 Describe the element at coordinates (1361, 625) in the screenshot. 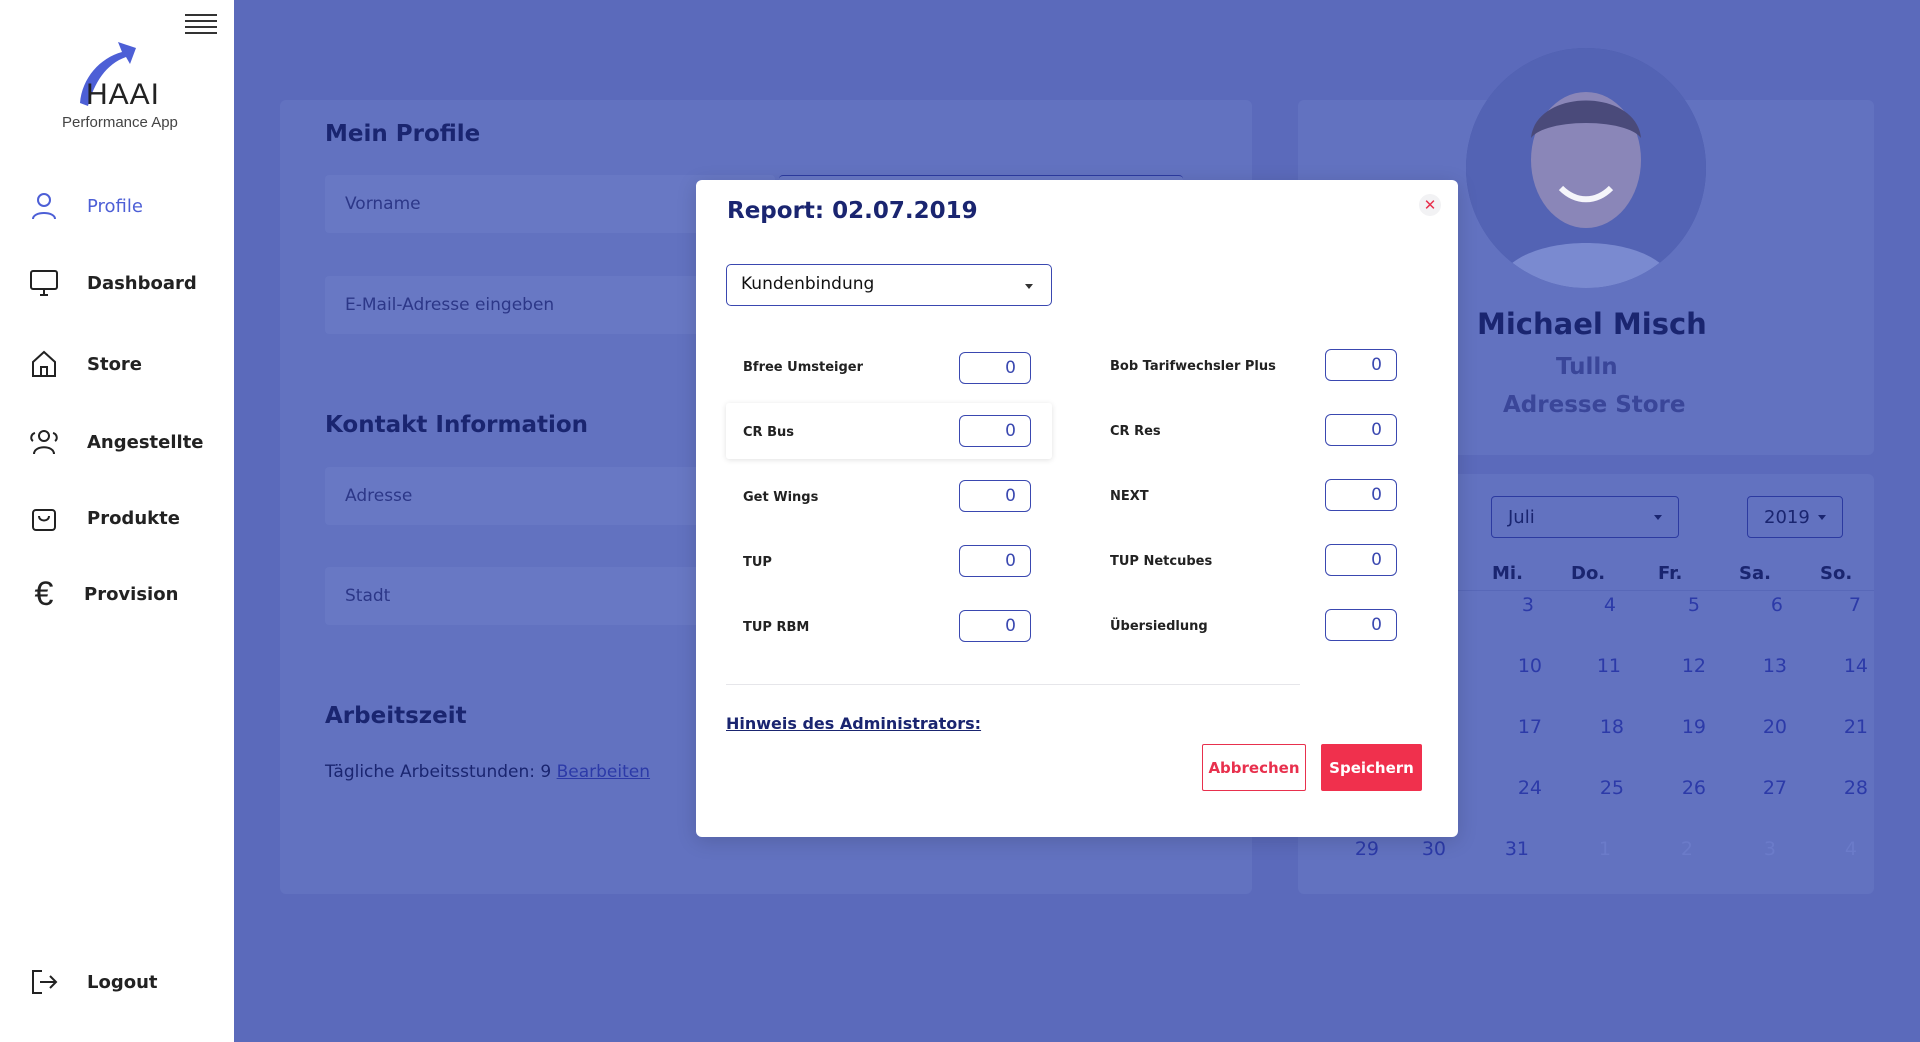

I see `field-input-uebersiedlung` at that location.